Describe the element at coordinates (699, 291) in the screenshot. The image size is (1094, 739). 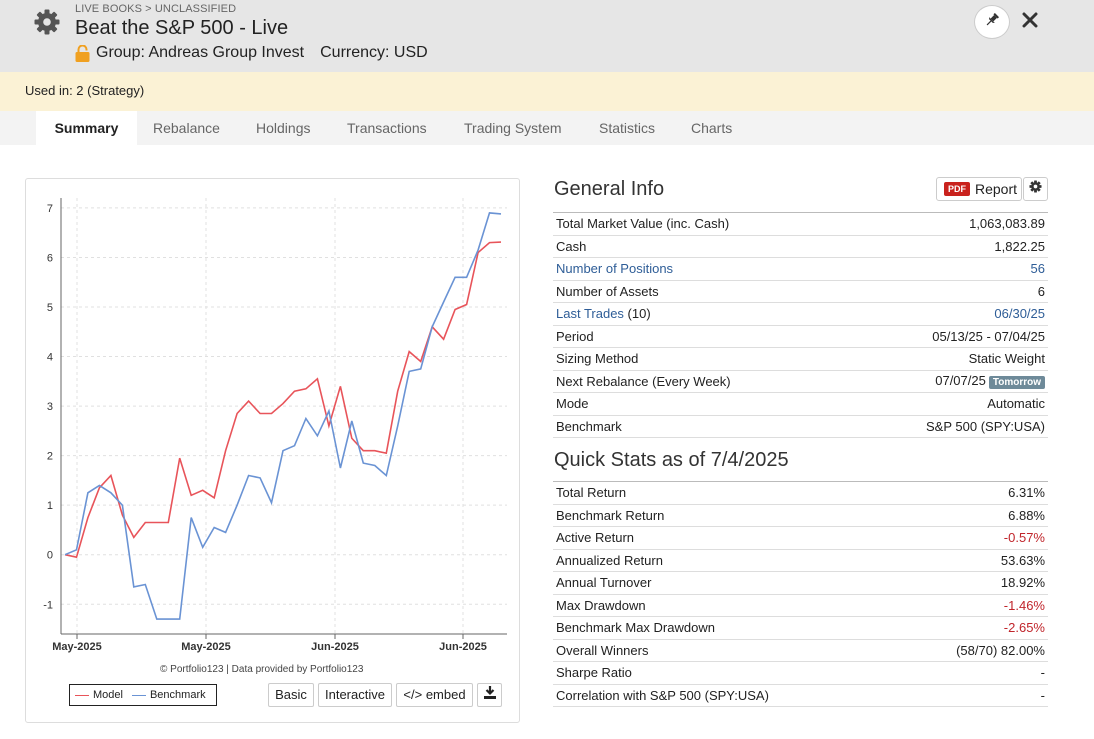
I see `row-label: Number of Assets` at that location.